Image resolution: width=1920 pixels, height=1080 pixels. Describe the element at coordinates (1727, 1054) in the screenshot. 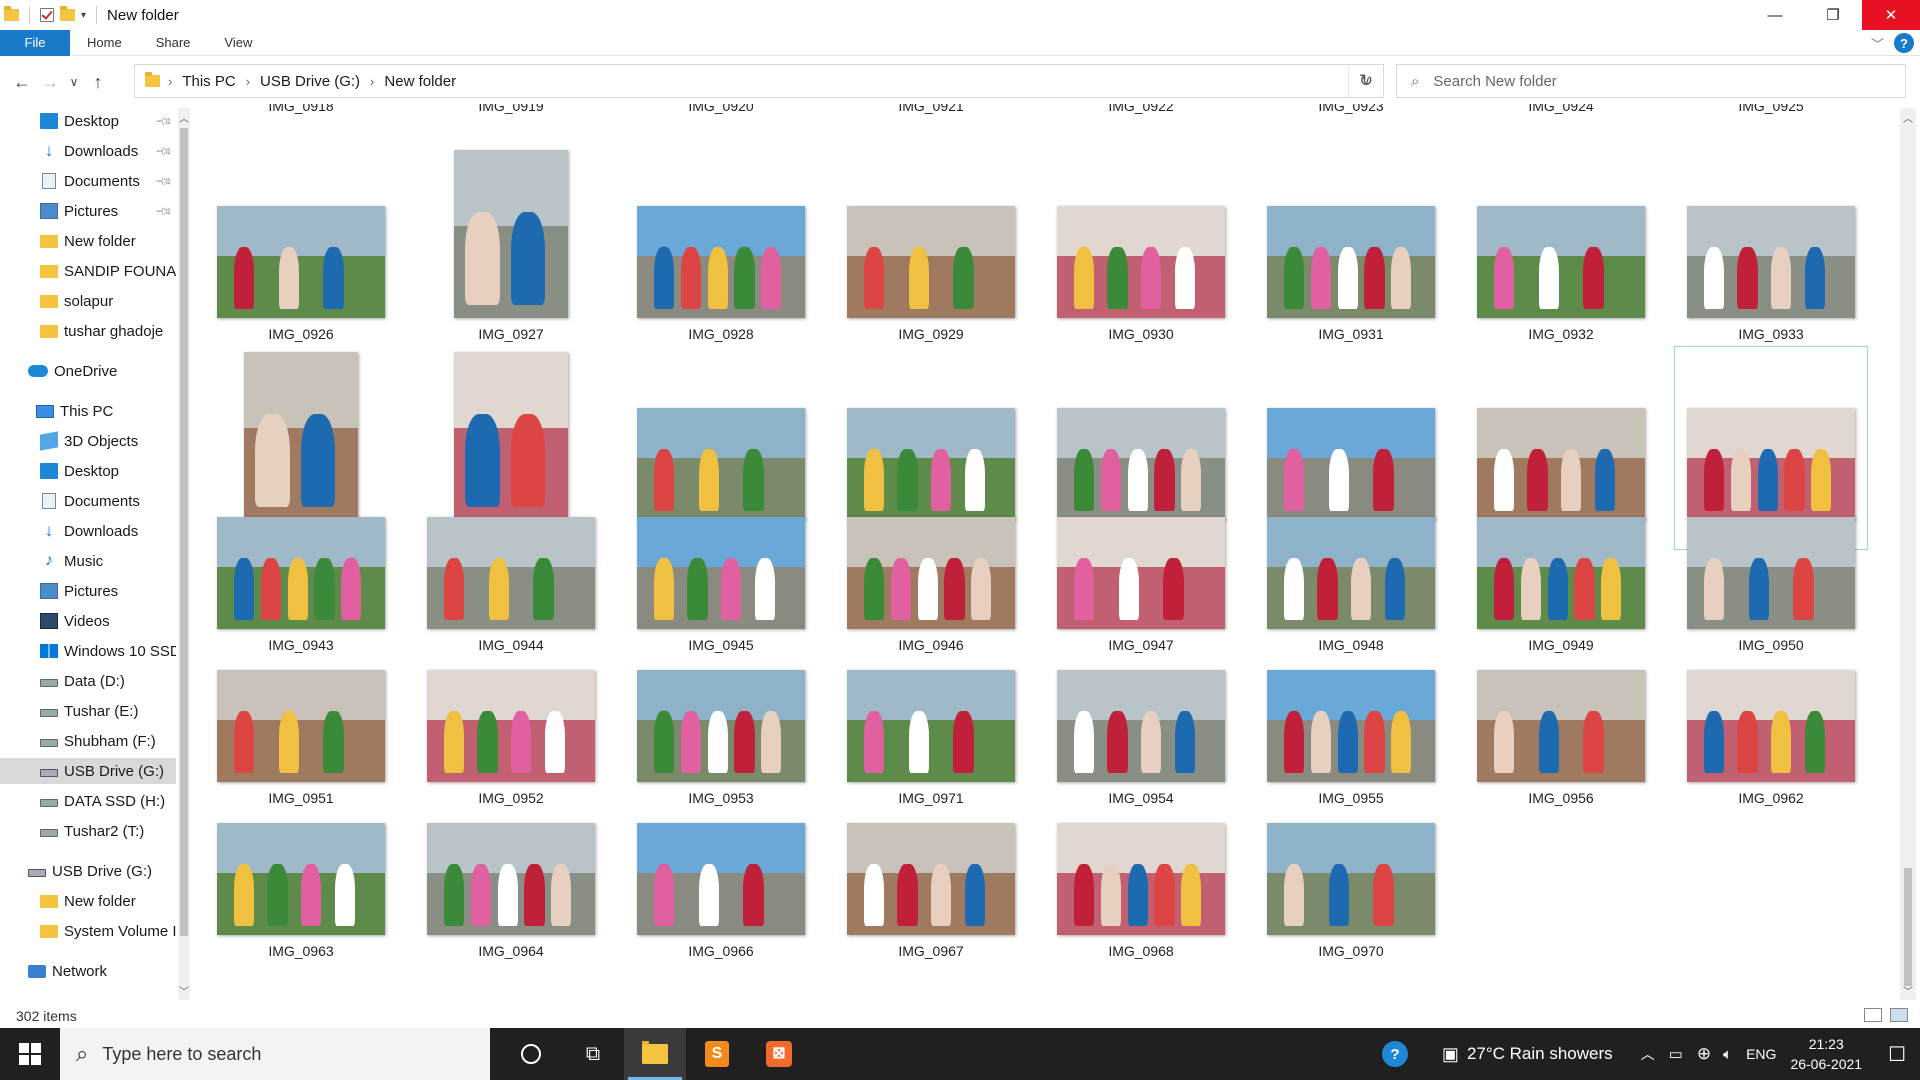

I see `volume-icon: 🔈︎` at that location.